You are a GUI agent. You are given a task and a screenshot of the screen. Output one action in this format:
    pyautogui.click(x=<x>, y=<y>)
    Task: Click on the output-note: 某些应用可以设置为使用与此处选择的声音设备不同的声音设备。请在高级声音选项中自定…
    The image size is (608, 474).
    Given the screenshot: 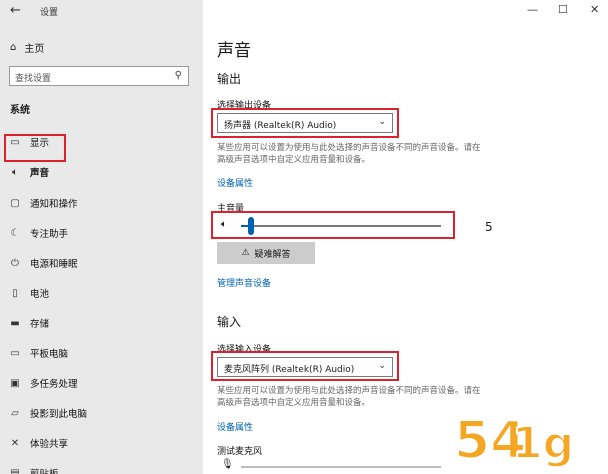 What is the action you would take?
    pyautogui.click(x=349, y=154)
    